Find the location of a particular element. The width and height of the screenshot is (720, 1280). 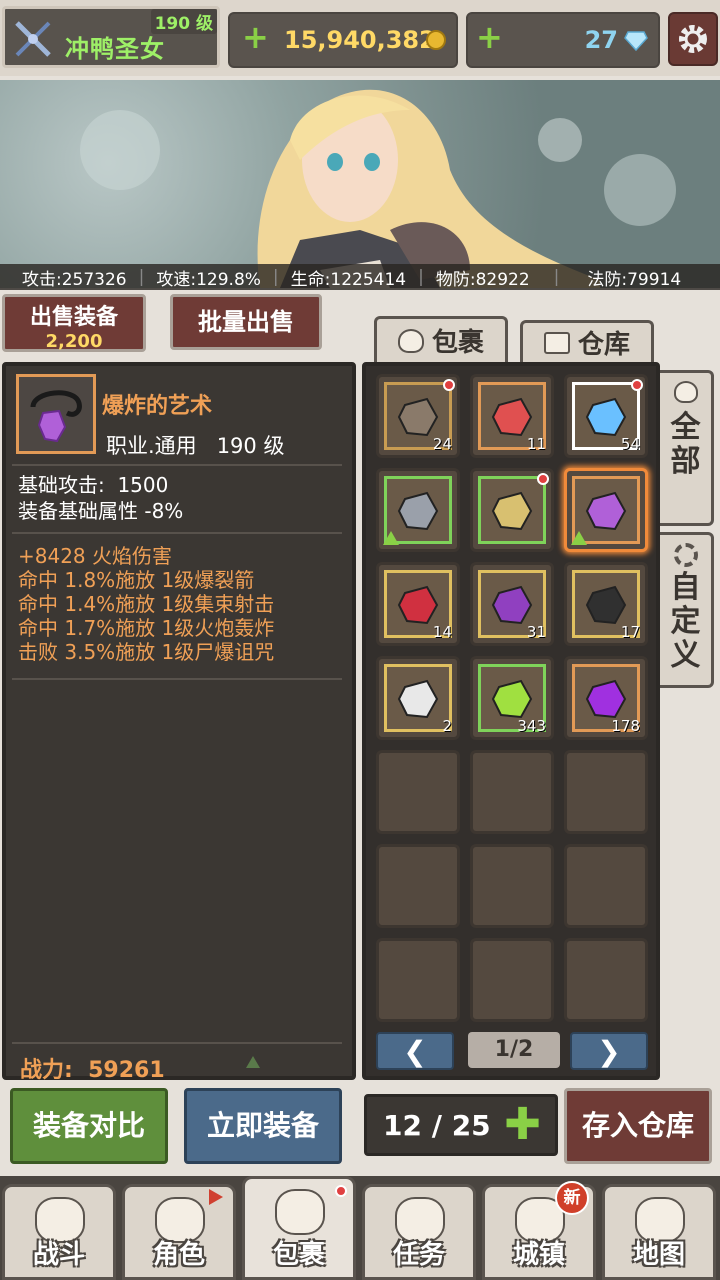

slot-frame is located at coordinates (512, 510).